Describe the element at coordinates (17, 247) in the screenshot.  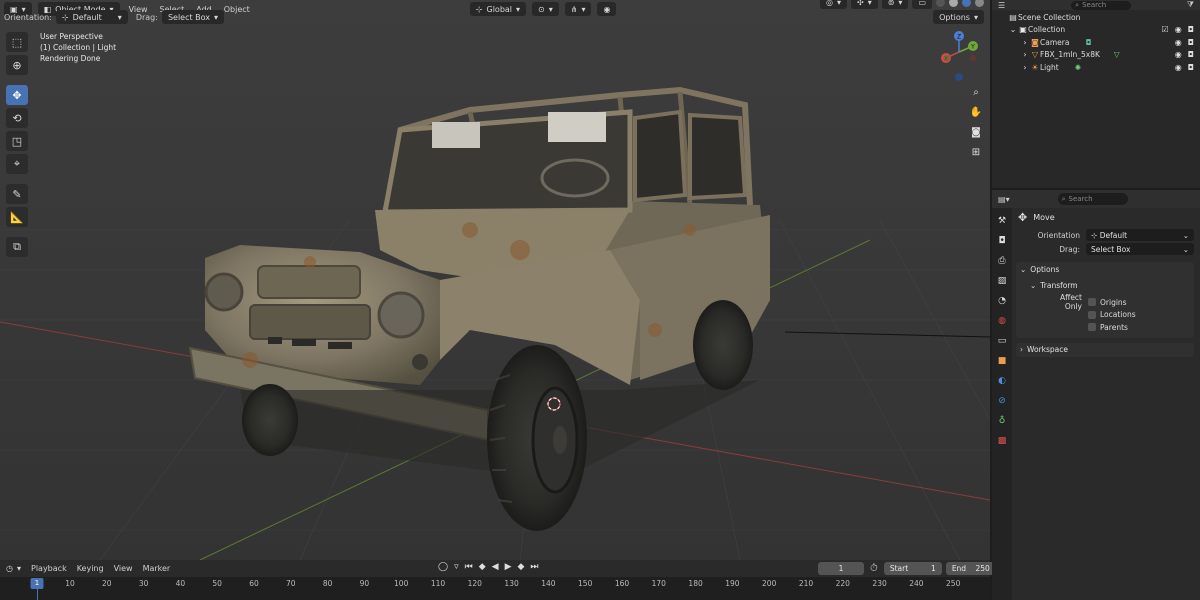
I see `add-cube-tool: ⧉` at that location.